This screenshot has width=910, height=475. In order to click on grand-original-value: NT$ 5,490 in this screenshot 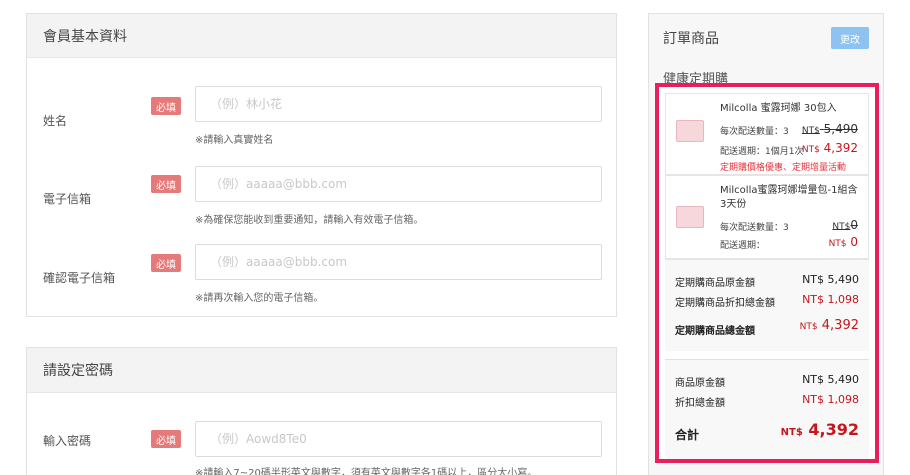, I will do `click(830, 379)`.